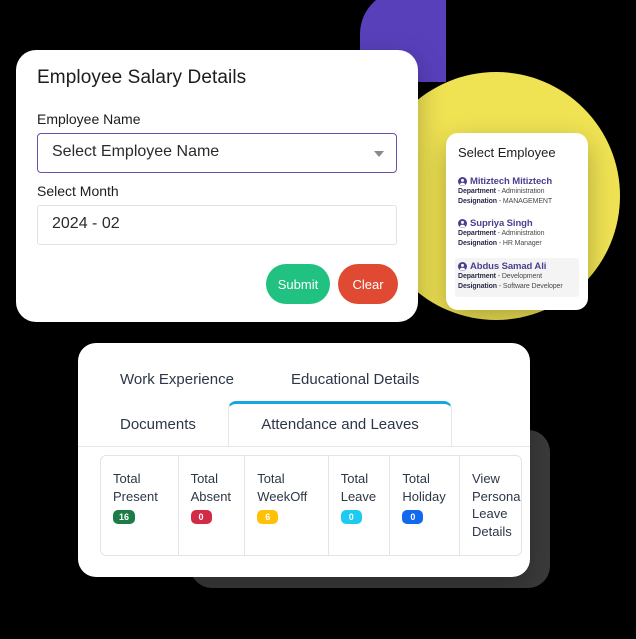 The width and height of the screenshot is (636, 639). I want to click on stat-label: Total WeekOff, so click(282, 487).